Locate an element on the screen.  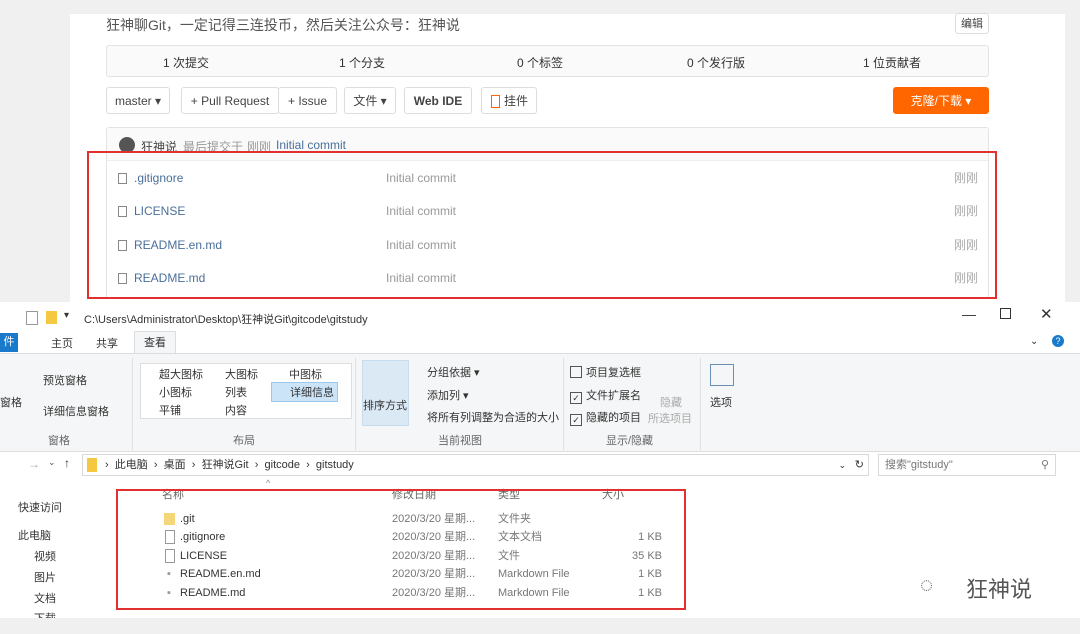
hidden-items-toggle: ✓ 隐藏的项目 is located at coordinates (605, 417).